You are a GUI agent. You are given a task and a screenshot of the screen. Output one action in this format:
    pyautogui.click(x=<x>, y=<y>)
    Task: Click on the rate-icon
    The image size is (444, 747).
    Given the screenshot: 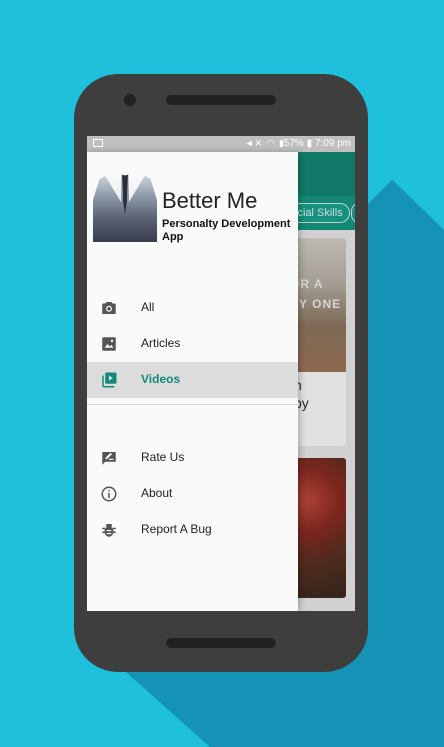 What is the action you would take?
    pyautogui.click(x=109, y=458)
    